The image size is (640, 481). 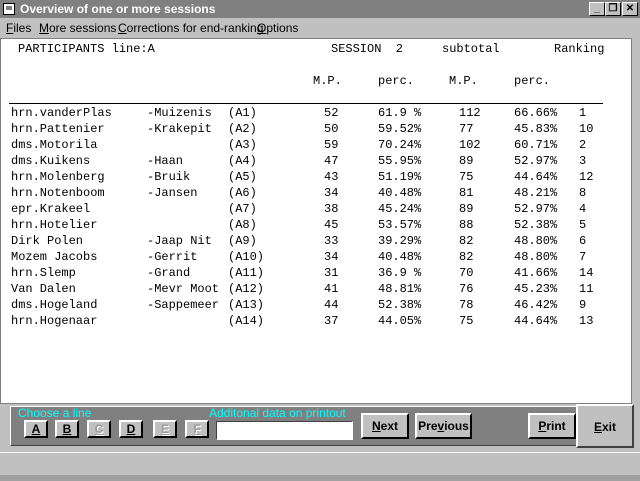 I want to click on menu-options: Options, so click(x=277, y=28).